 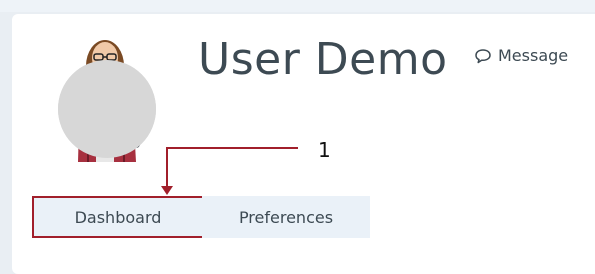 I want to click on tab-preferences-label: Preferences, so click(x=286, y=217).